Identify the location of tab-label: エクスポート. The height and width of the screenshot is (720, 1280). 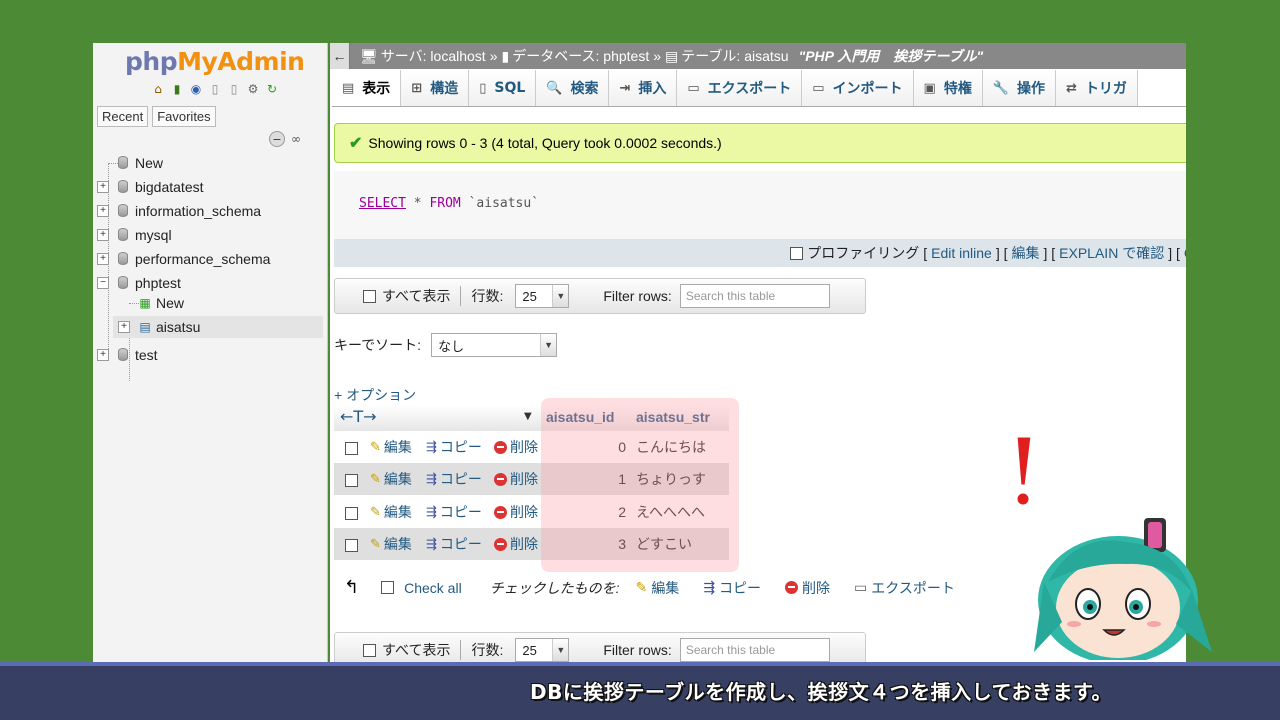
(749, 89).